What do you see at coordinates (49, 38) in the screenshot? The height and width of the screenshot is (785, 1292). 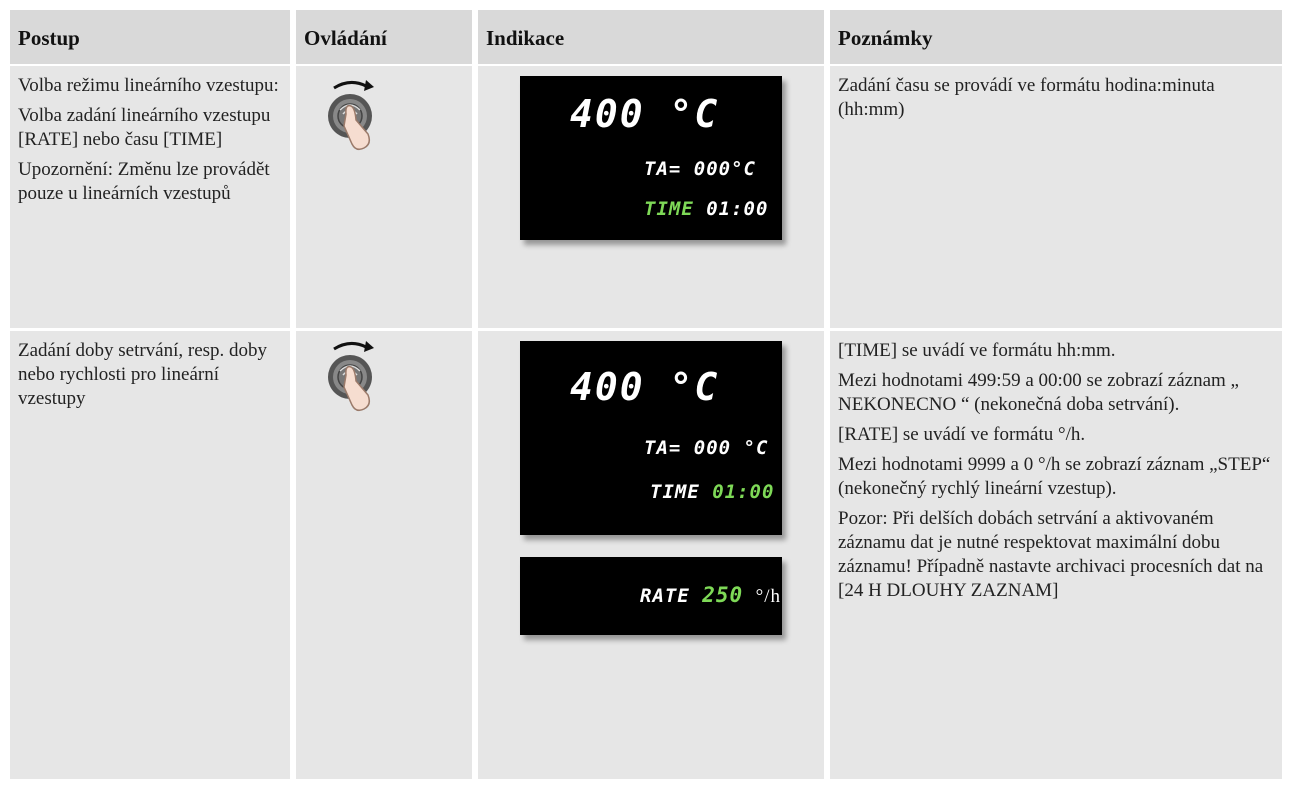 I see `header-label: Postup` at bounding box center [49, 38].